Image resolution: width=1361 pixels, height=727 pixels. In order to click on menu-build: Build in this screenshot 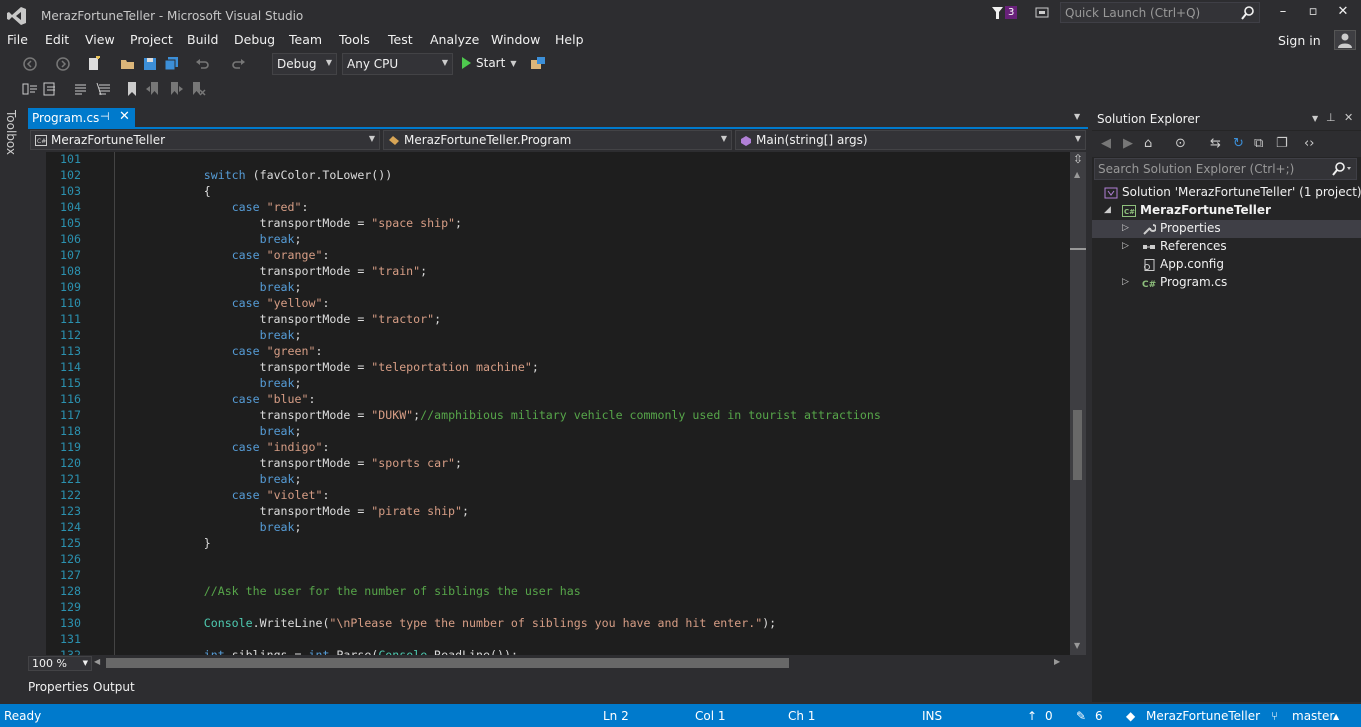, I will do `click(202, 39)`.